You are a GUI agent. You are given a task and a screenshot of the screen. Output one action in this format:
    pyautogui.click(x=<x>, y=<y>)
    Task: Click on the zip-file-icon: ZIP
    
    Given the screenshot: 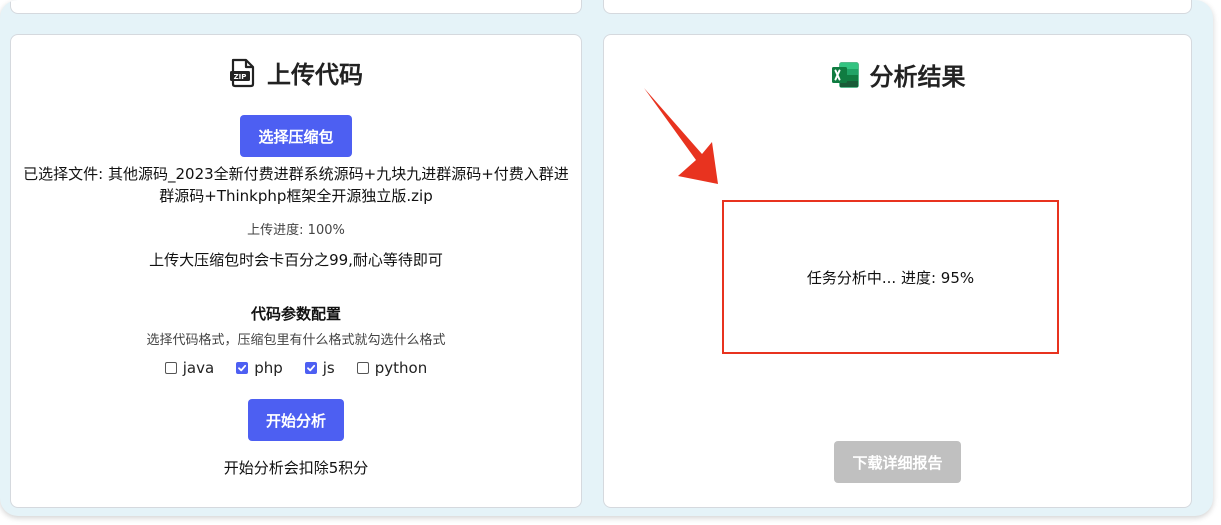 What is the action you would take?
    pyautogui.click(x=243, y=73)
    